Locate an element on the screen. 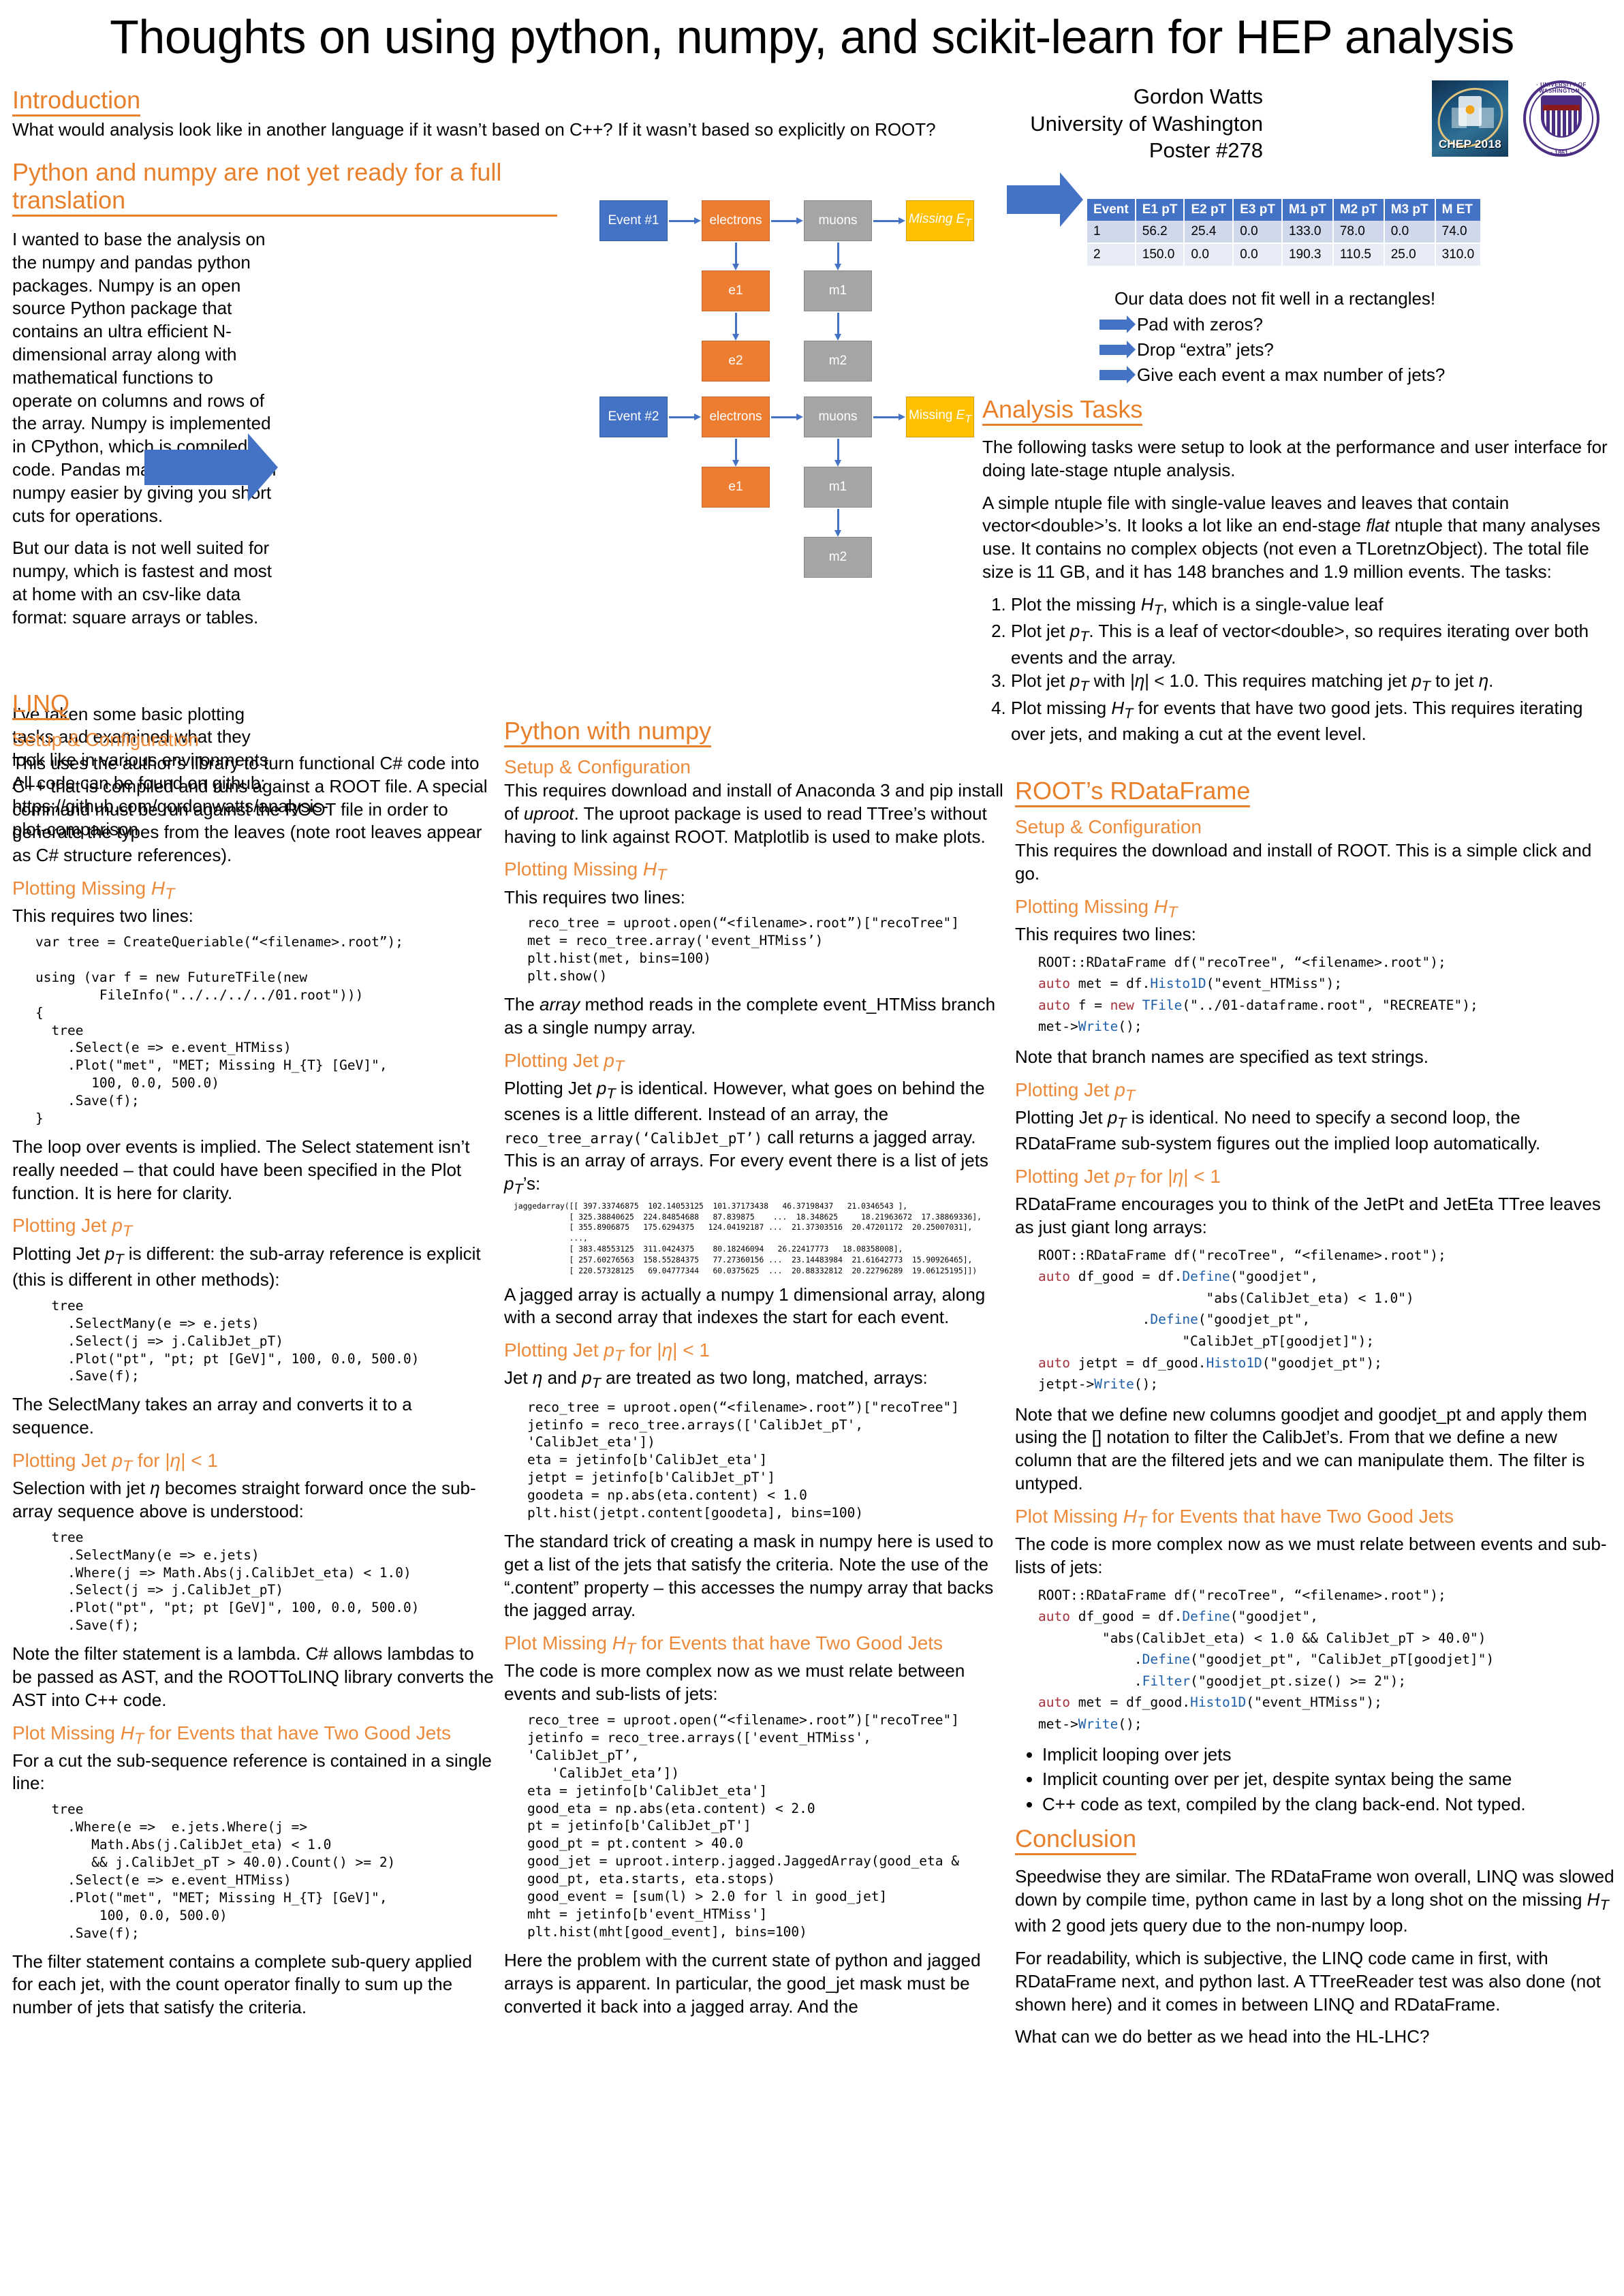 The image size is (1624, 2296). rdf-eta-heading: Plotting Jet pT for |η| < 1 is located at coordinates (1118, 1178).